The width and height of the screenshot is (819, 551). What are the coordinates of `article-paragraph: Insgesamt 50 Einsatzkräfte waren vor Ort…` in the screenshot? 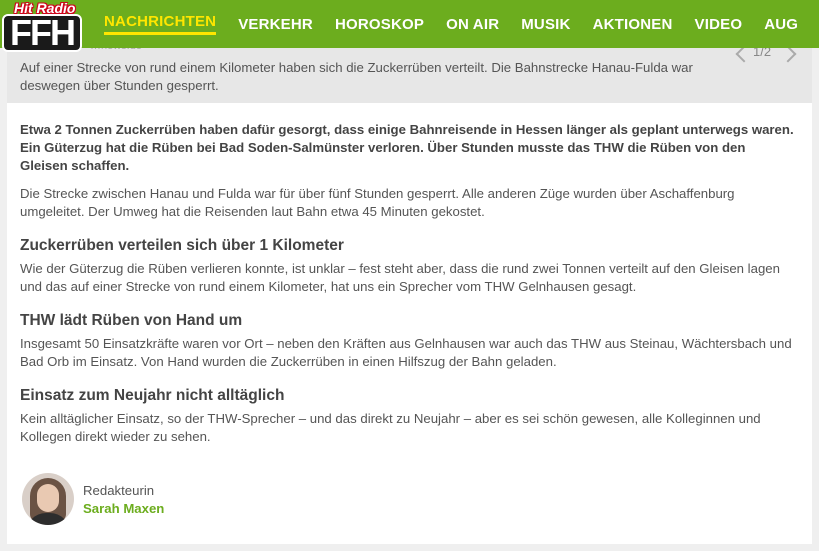 It's located at (406, 352).